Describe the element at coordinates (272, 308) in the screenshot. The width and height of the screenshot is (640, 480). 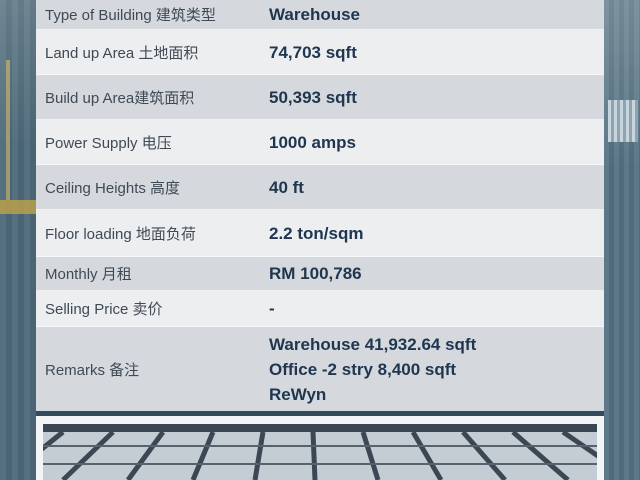
I see `row-value: -` at that location.